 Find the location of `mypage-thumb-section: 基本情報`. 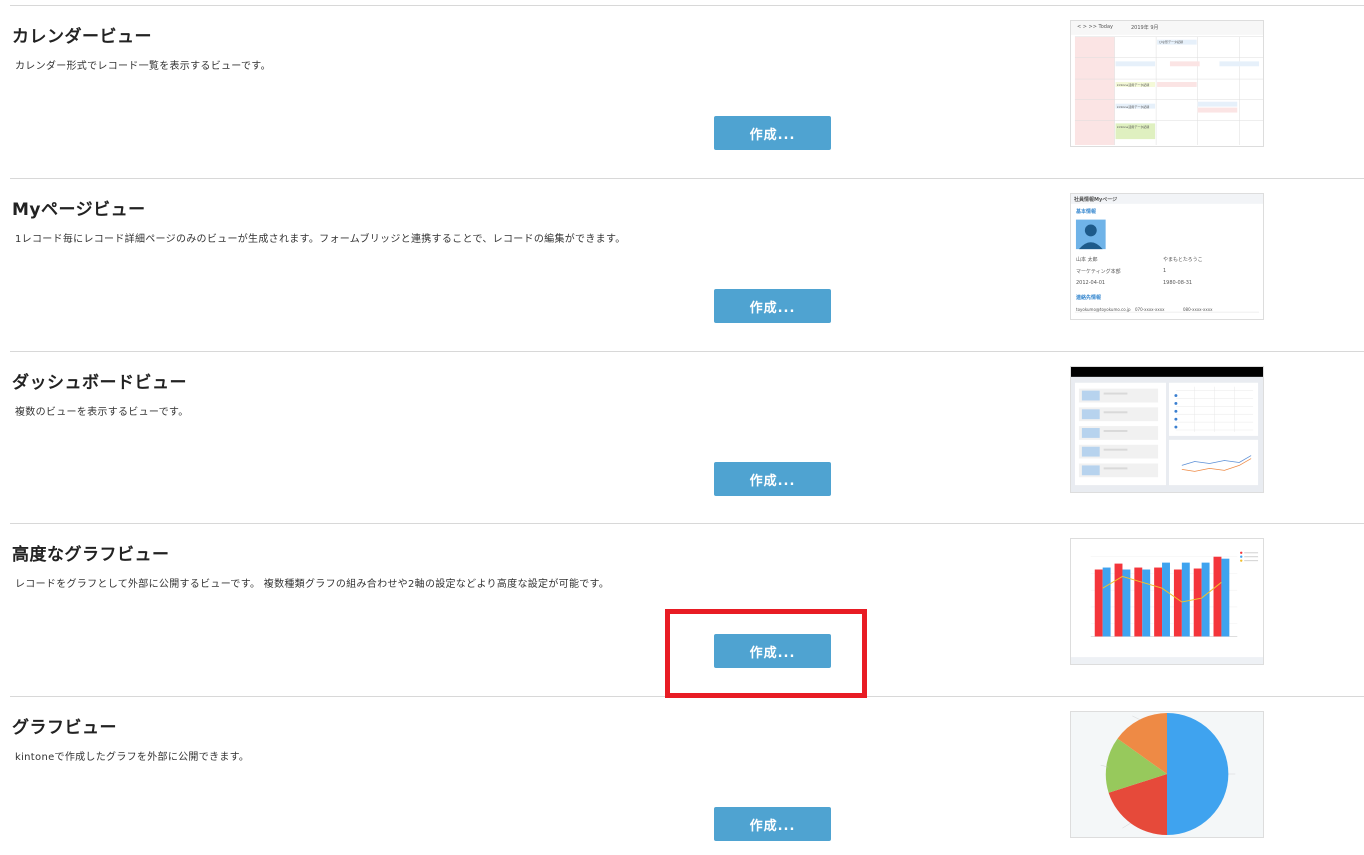

mypage-thumb-section: 基本情報 is located at coordinates (1086, 212).